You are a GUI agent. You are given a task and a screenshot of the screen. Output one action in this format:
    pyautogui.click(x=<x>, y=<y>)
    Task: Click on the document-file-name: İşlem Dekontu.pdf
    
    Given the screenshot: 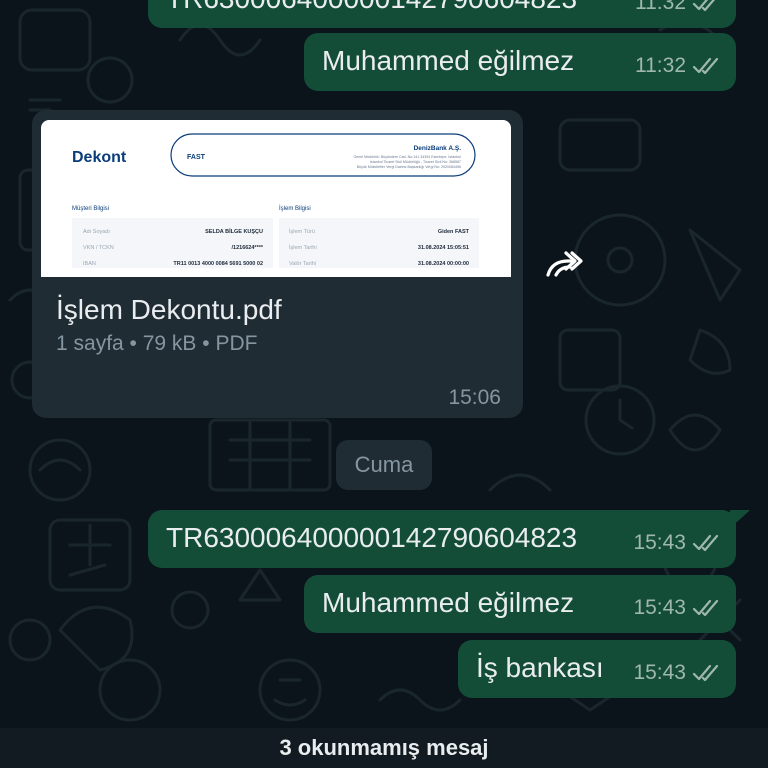 What is the action you would take?
    pyautogui.click(x=169, y=309)
    